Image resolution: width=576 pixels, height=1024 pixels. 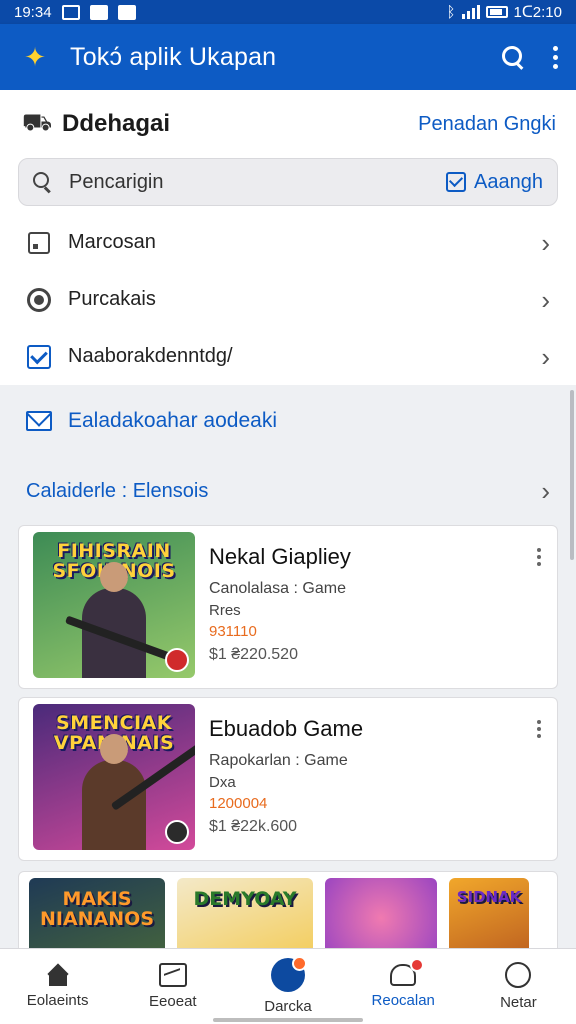 What do you see at coordinates (126, 12) in the screenshot?
I see `mail-notification-icon` at bounding box center [126, 12].